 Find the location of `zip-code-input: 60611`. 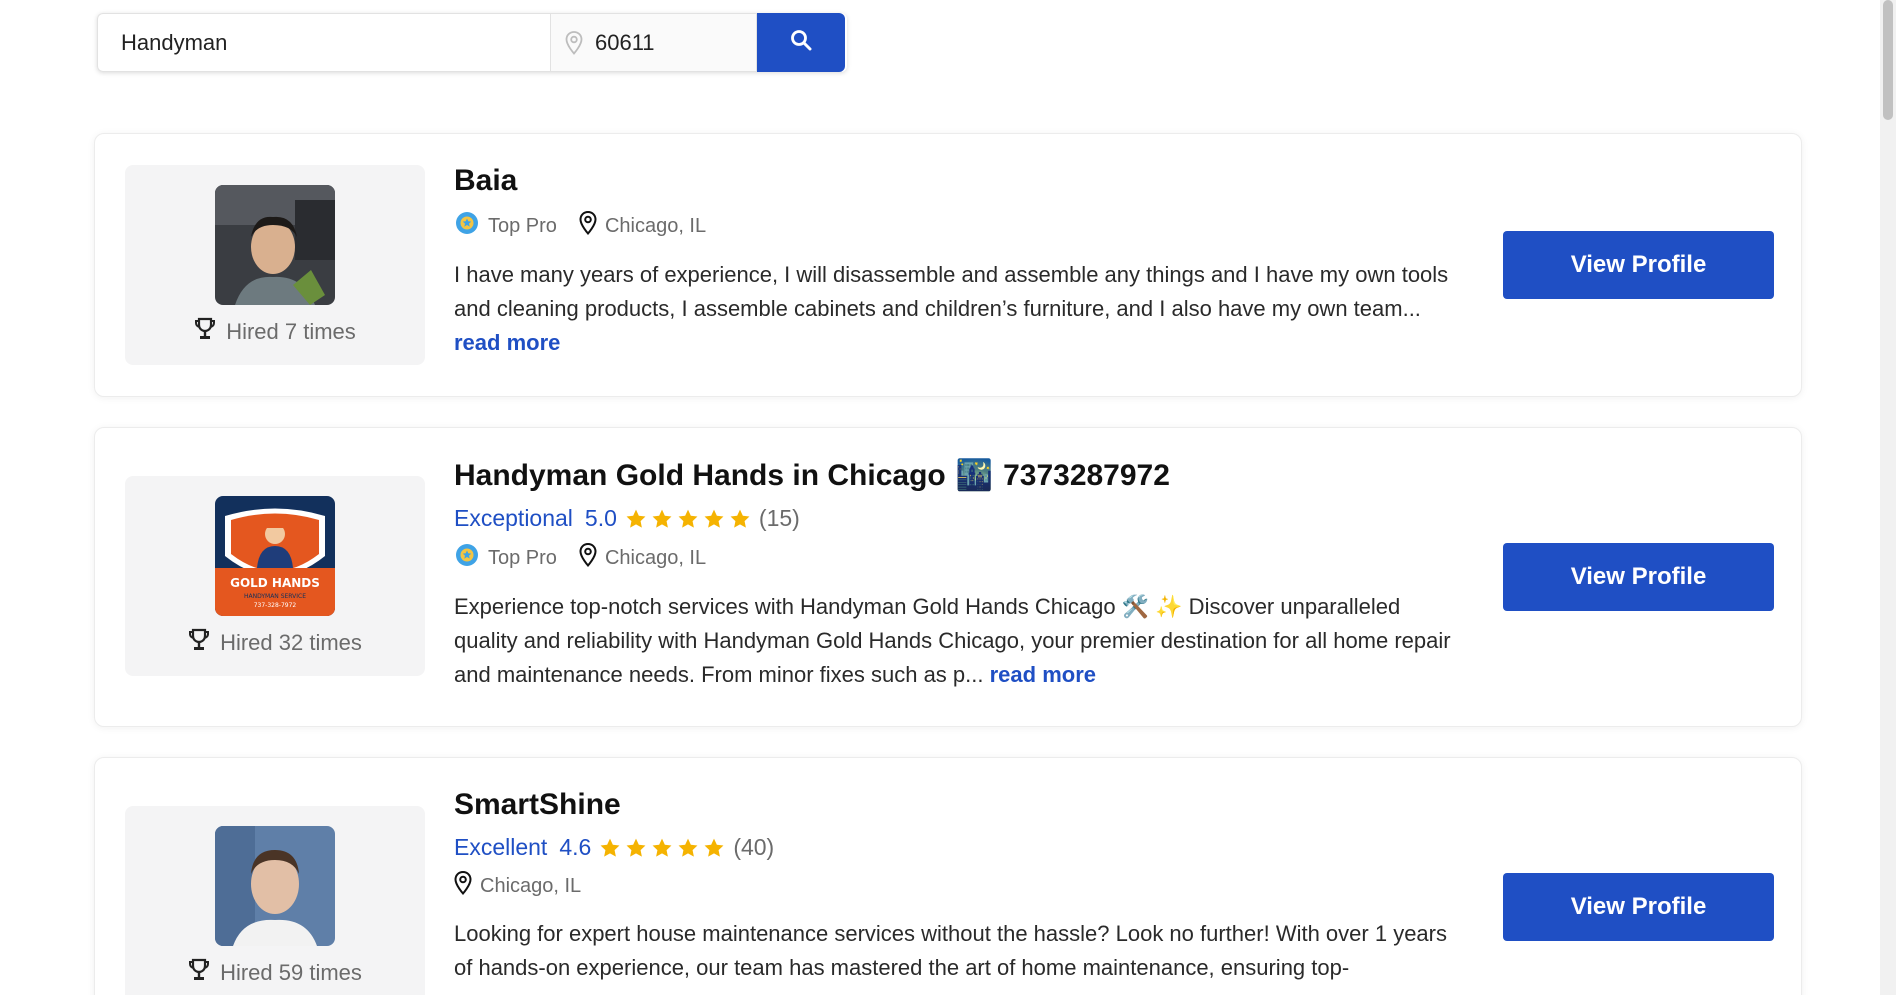

zip-code-input: 60611 is located at coordinates (653, 42).